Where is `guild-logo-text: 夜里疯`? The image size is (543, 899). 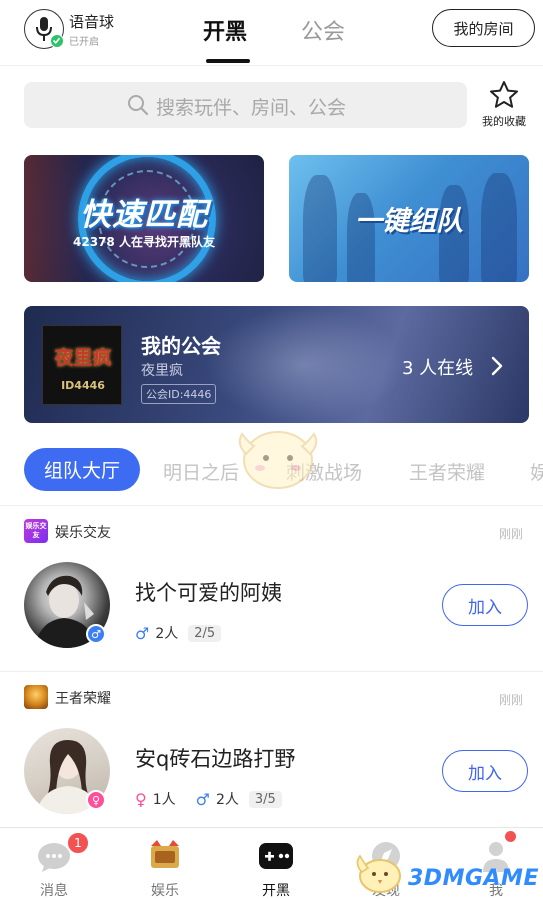
guild-logo-text: 夜里疯 is located at coordinates (83, 358).